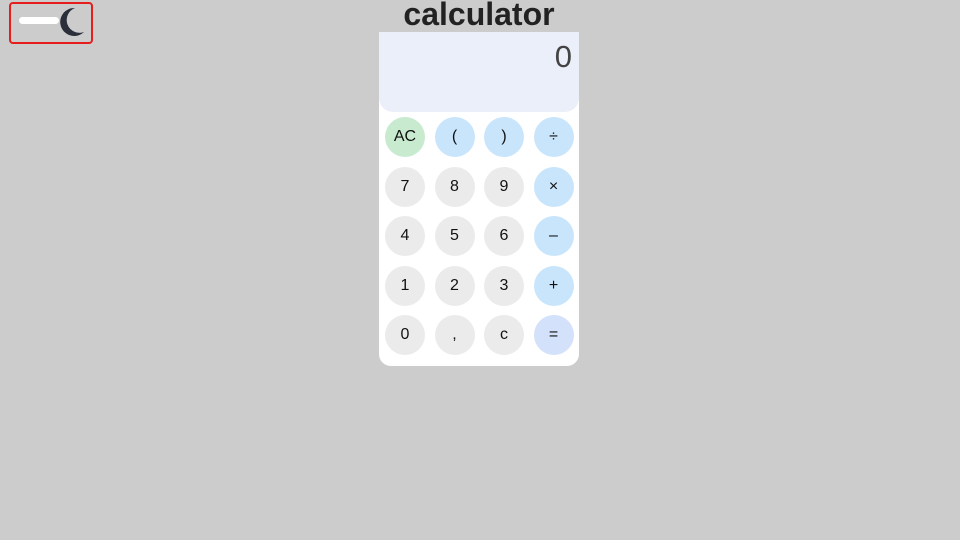 The image size is (960, 540). Describe the element at coordinates (405, 137) in the screenshot. I see `key-ac-button: AC` at that location.